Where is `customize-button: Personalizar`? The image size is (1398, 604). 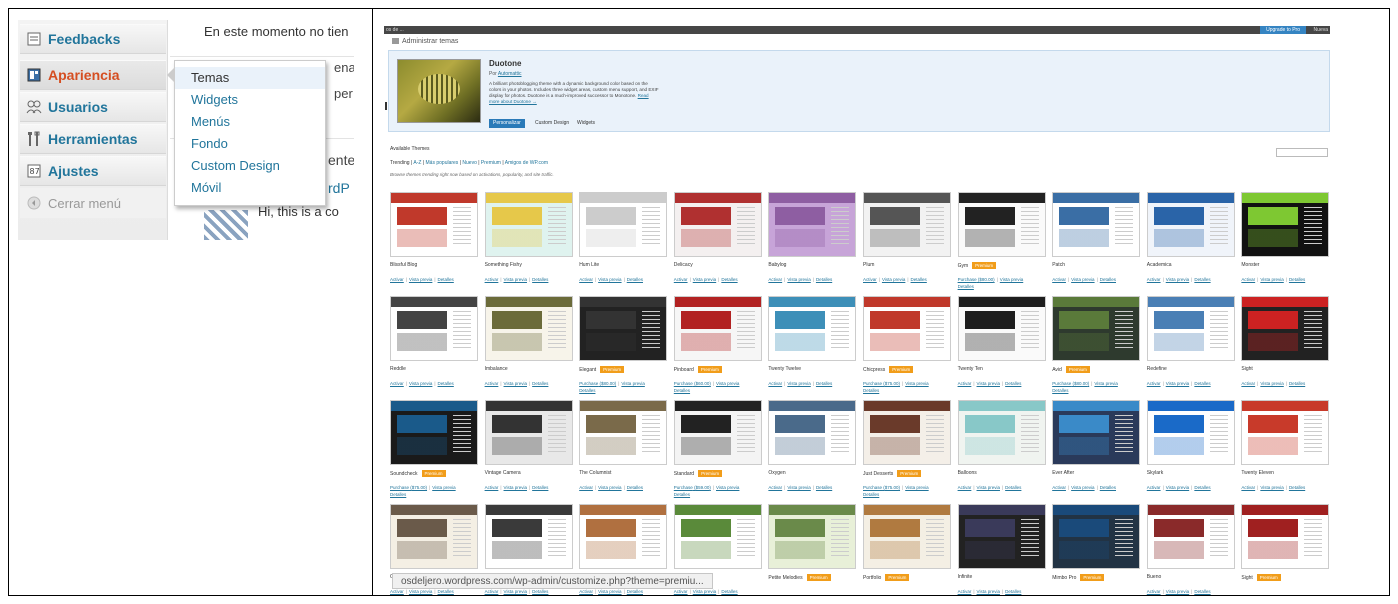
customize-button: Personalizar is located at coordinates (507, 123).